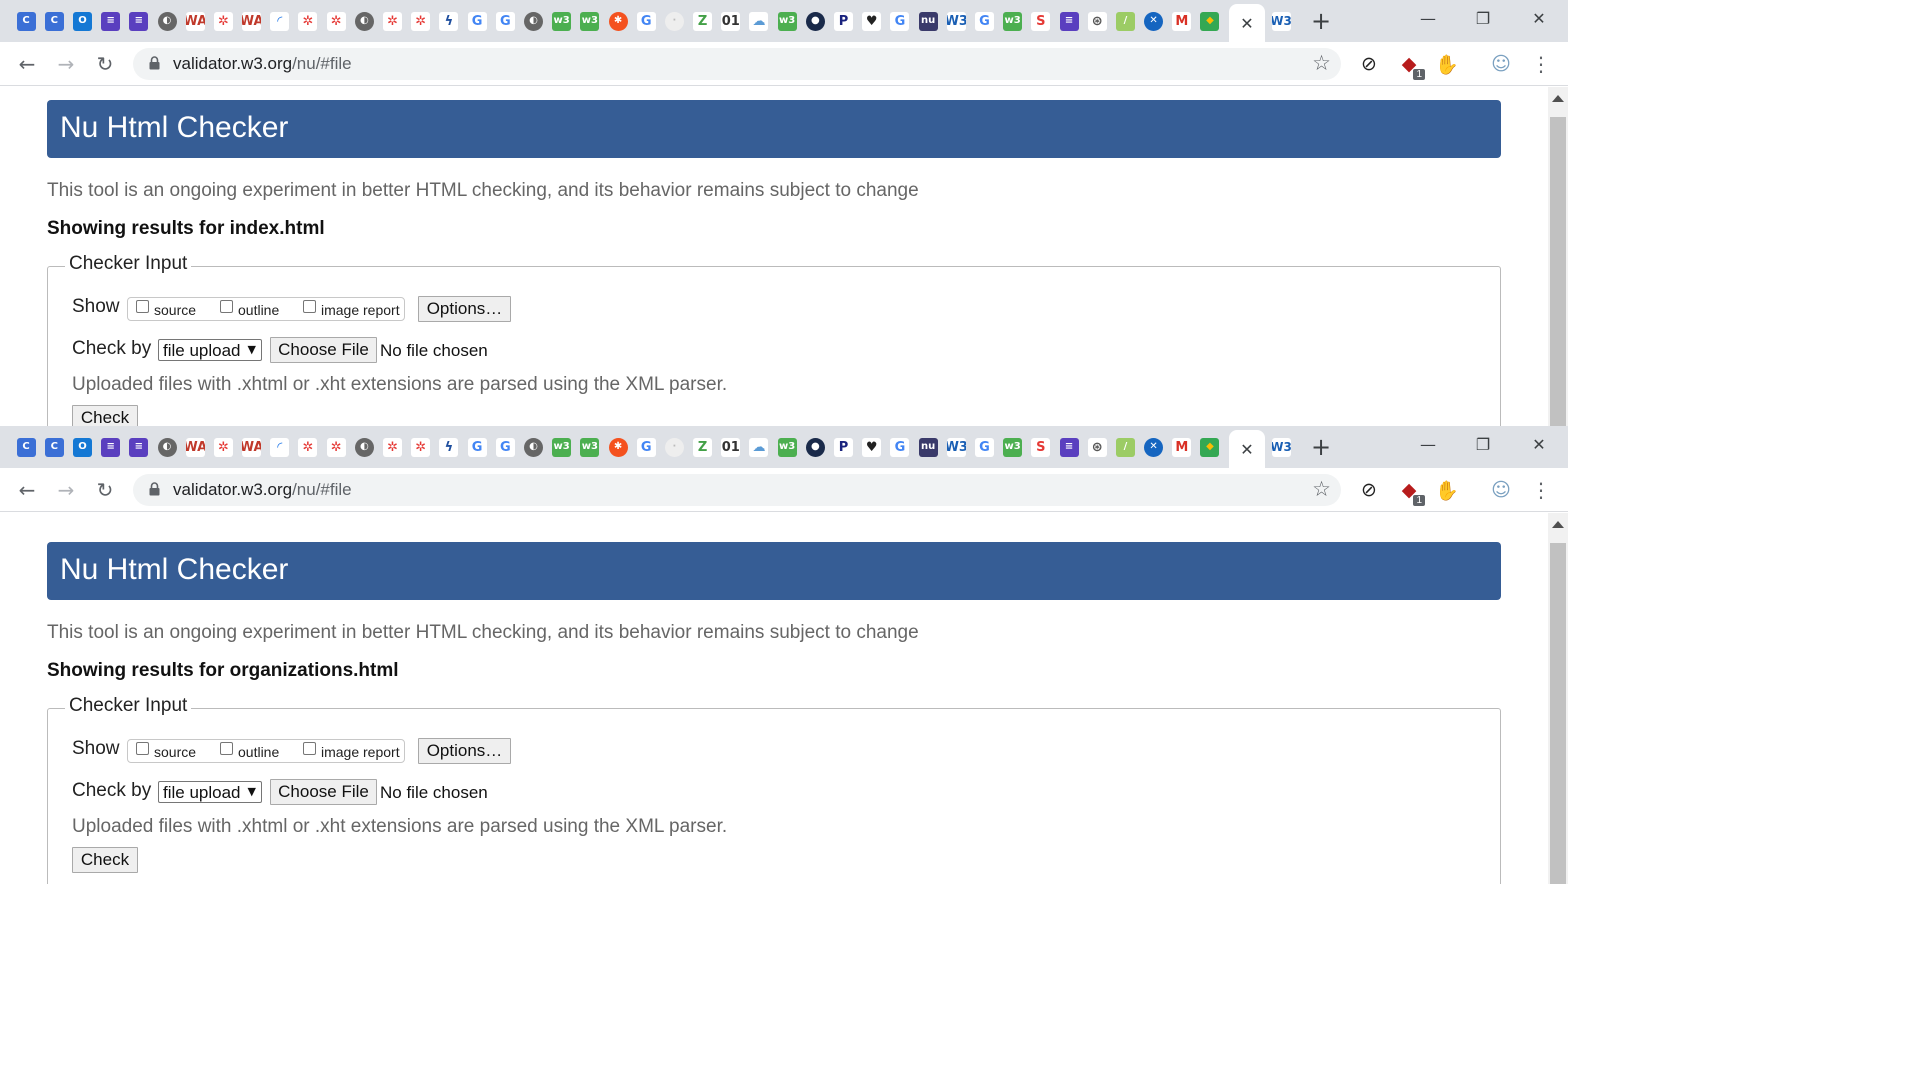 The height and width of the screenshot is (1080, 1920). I want to click on choose-file-button: Choose File, so click(323, 792).